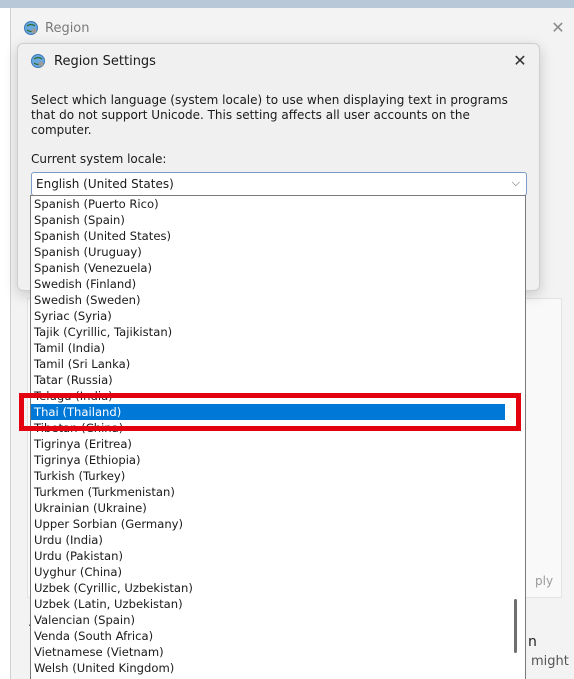 The width and height of the screenshot is (574, 679). Describe the element at coordinates (268, 540) in the screenshot. I see `dropdown-option: Urdu (India)` at that location.